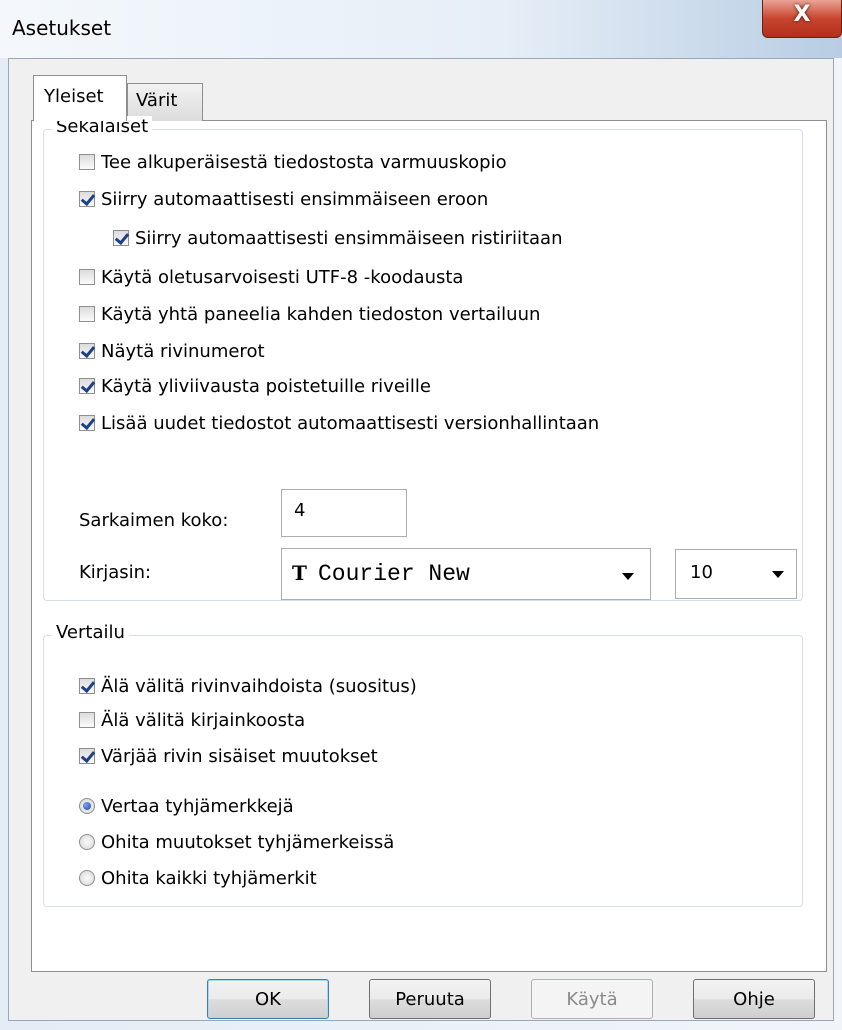 This screenshot has height=1030, width=842. What do you see at coordinates (394, 574) in the screenshot?
I see `font-family-value: Courier New` at bounding box center [394, 574].